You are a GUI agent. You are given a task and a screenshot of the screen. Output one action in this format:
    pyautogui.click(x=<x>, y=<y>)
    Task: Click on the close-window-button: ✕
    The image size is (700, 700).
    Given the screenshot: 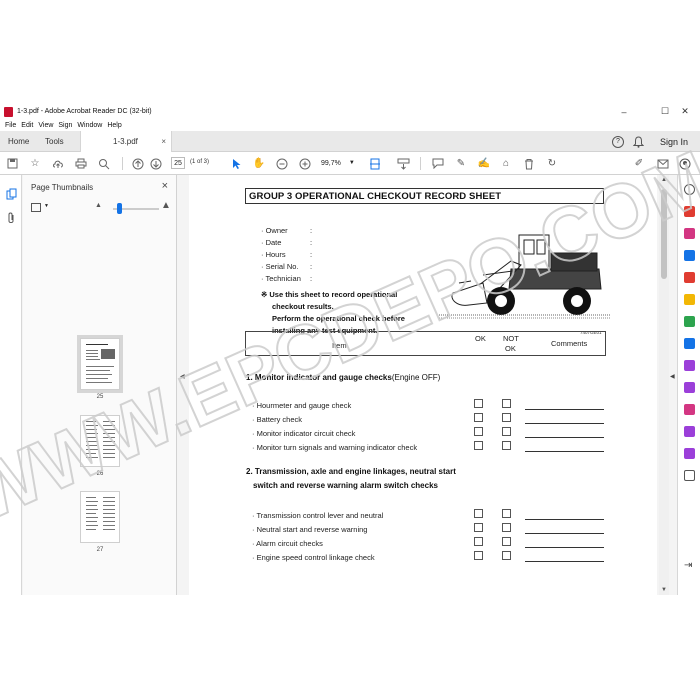 What is the action you would take?
    pyautogui.click(x=685, y=111)
    